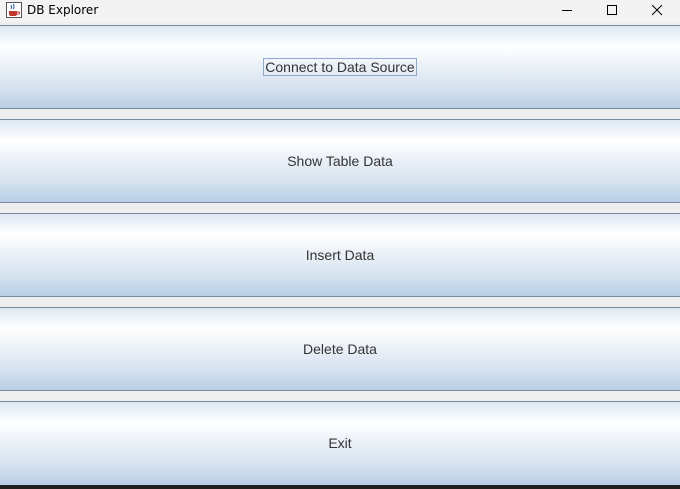 Image resolution: width=680 pixels, height=489 pixels. I want to click on show-table-data-label: Show Table Data, so click(340, 161).